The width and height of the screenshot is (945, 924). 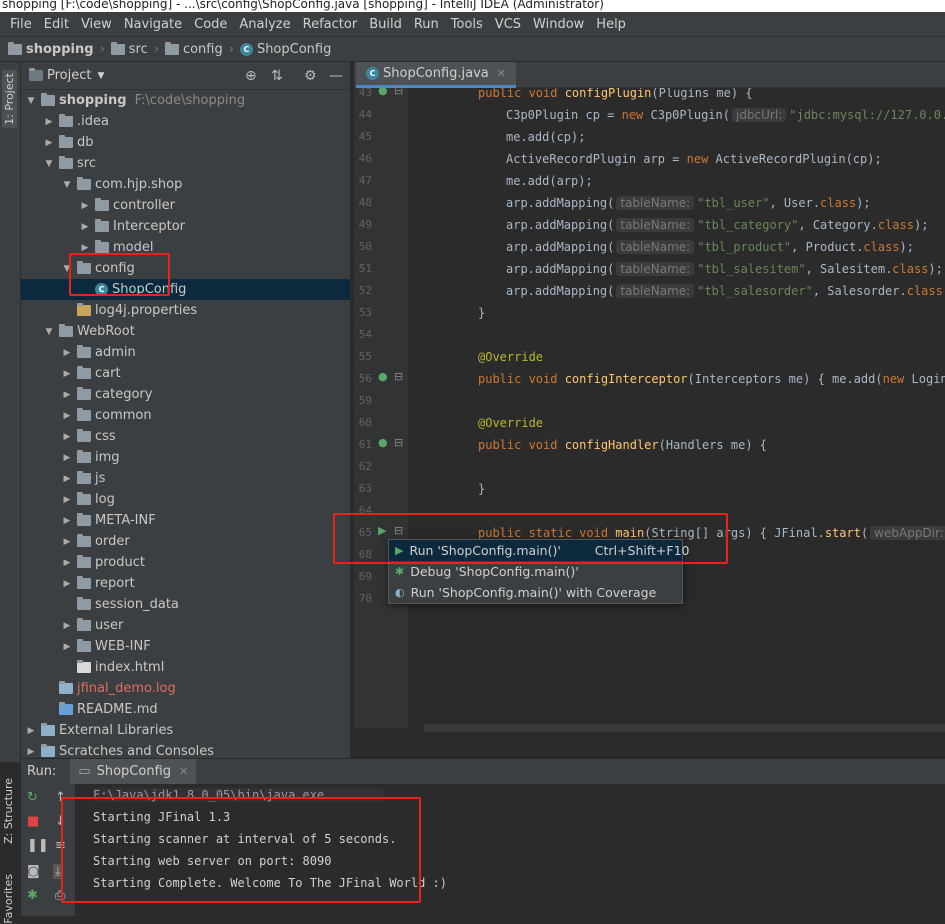 What do you see at coordinates (8, 811) in the screenshot?
I see `tab-structure: Z: Structure` at bounding box center [8, 811].